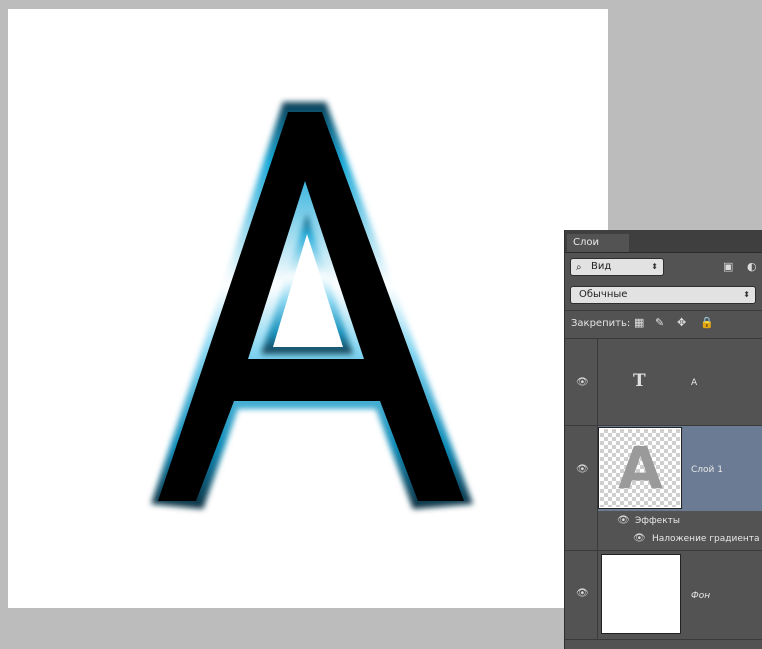 The image size is (762, 649). I want to click on effects-label: Эффекты, so click(657, 521).